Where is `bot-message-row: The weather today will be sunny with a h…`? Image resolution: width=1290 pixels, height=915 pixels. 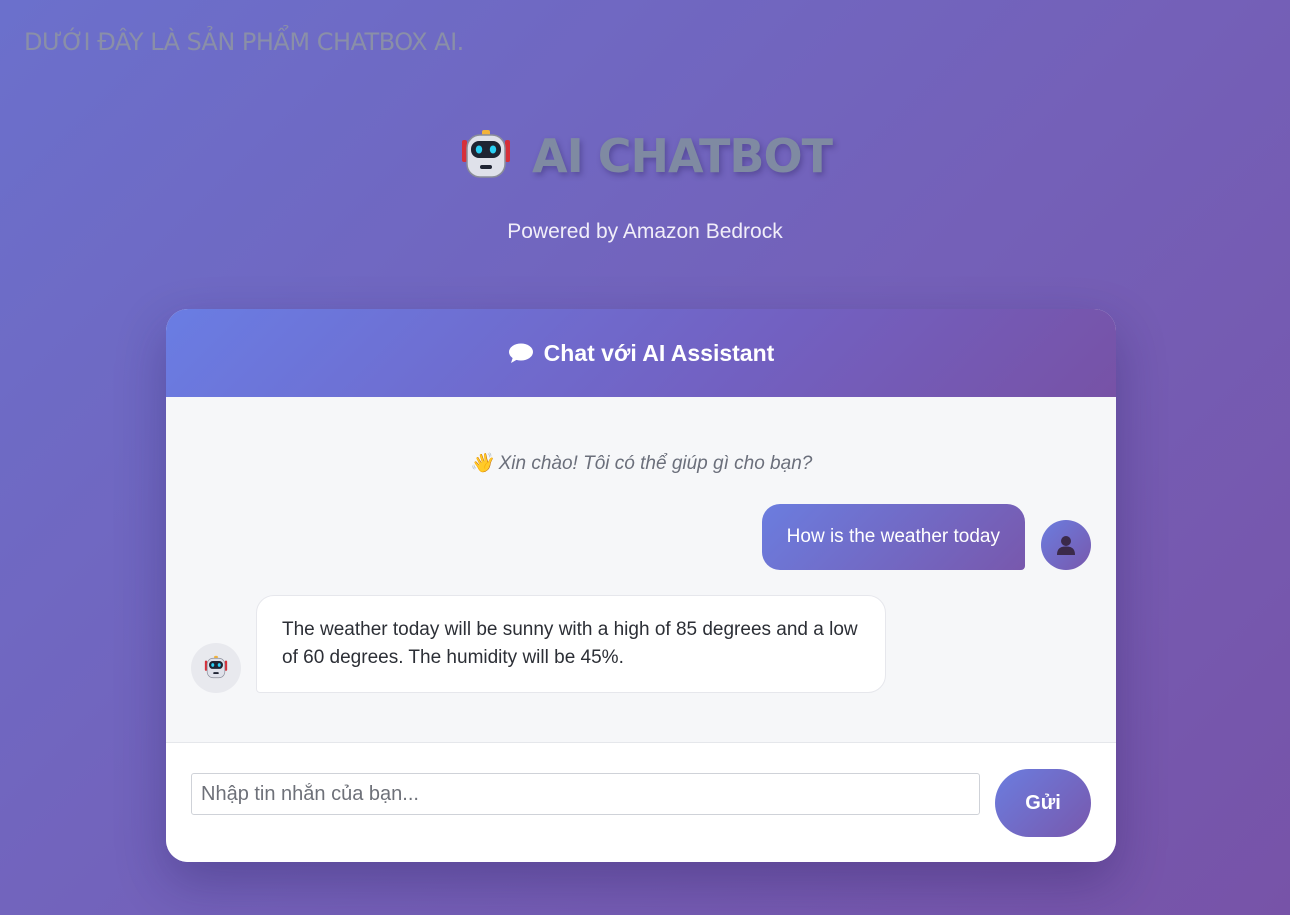
bot-message-row: The weather today will be sunny with a h… is located at coordinates (538, 644).